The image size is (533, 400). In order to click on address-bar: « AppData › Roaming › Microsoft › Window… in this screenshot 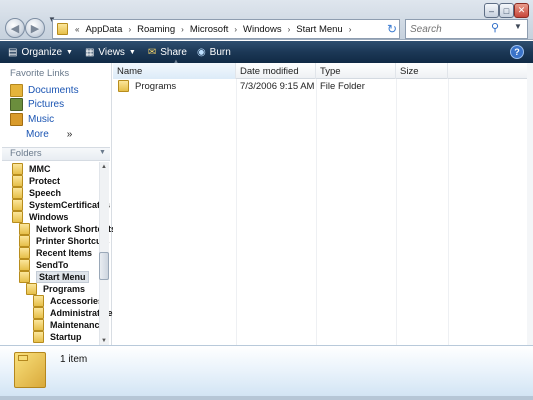, I will do `click(226, 29)`.